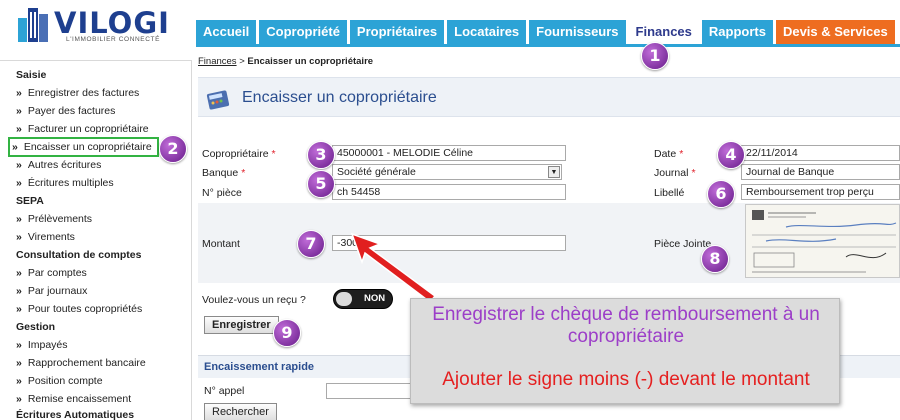  Describe the element at coordinates (835, 32) in the screenshot. I see `tab-devis-services: Devis & Services` at that location.